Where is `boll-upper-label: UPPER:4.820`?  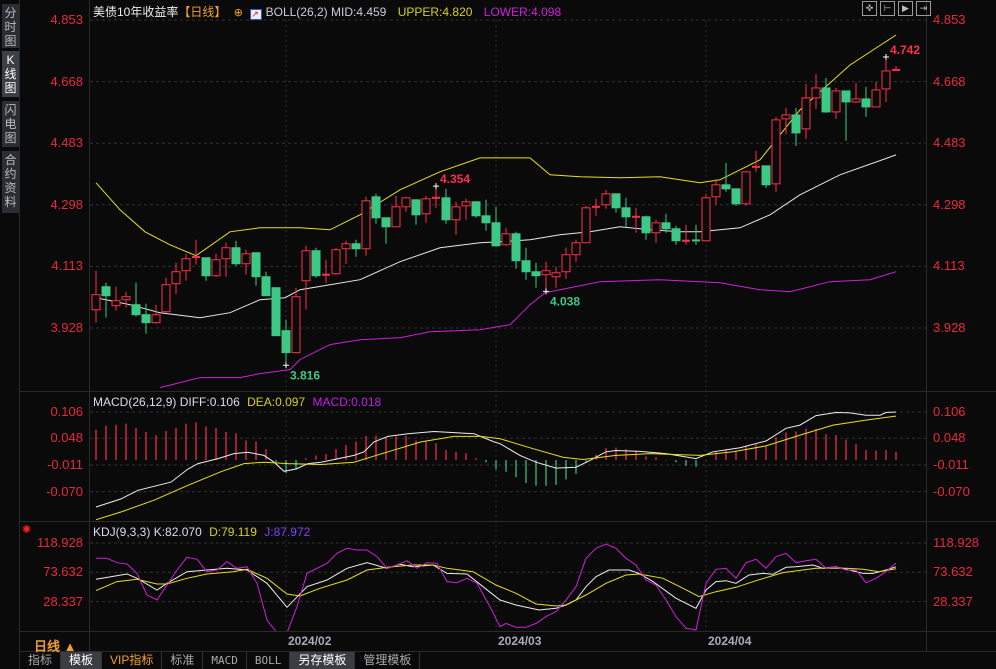
boll-upper-label: UPPER:4.820 is located at coordinates (435, 12).